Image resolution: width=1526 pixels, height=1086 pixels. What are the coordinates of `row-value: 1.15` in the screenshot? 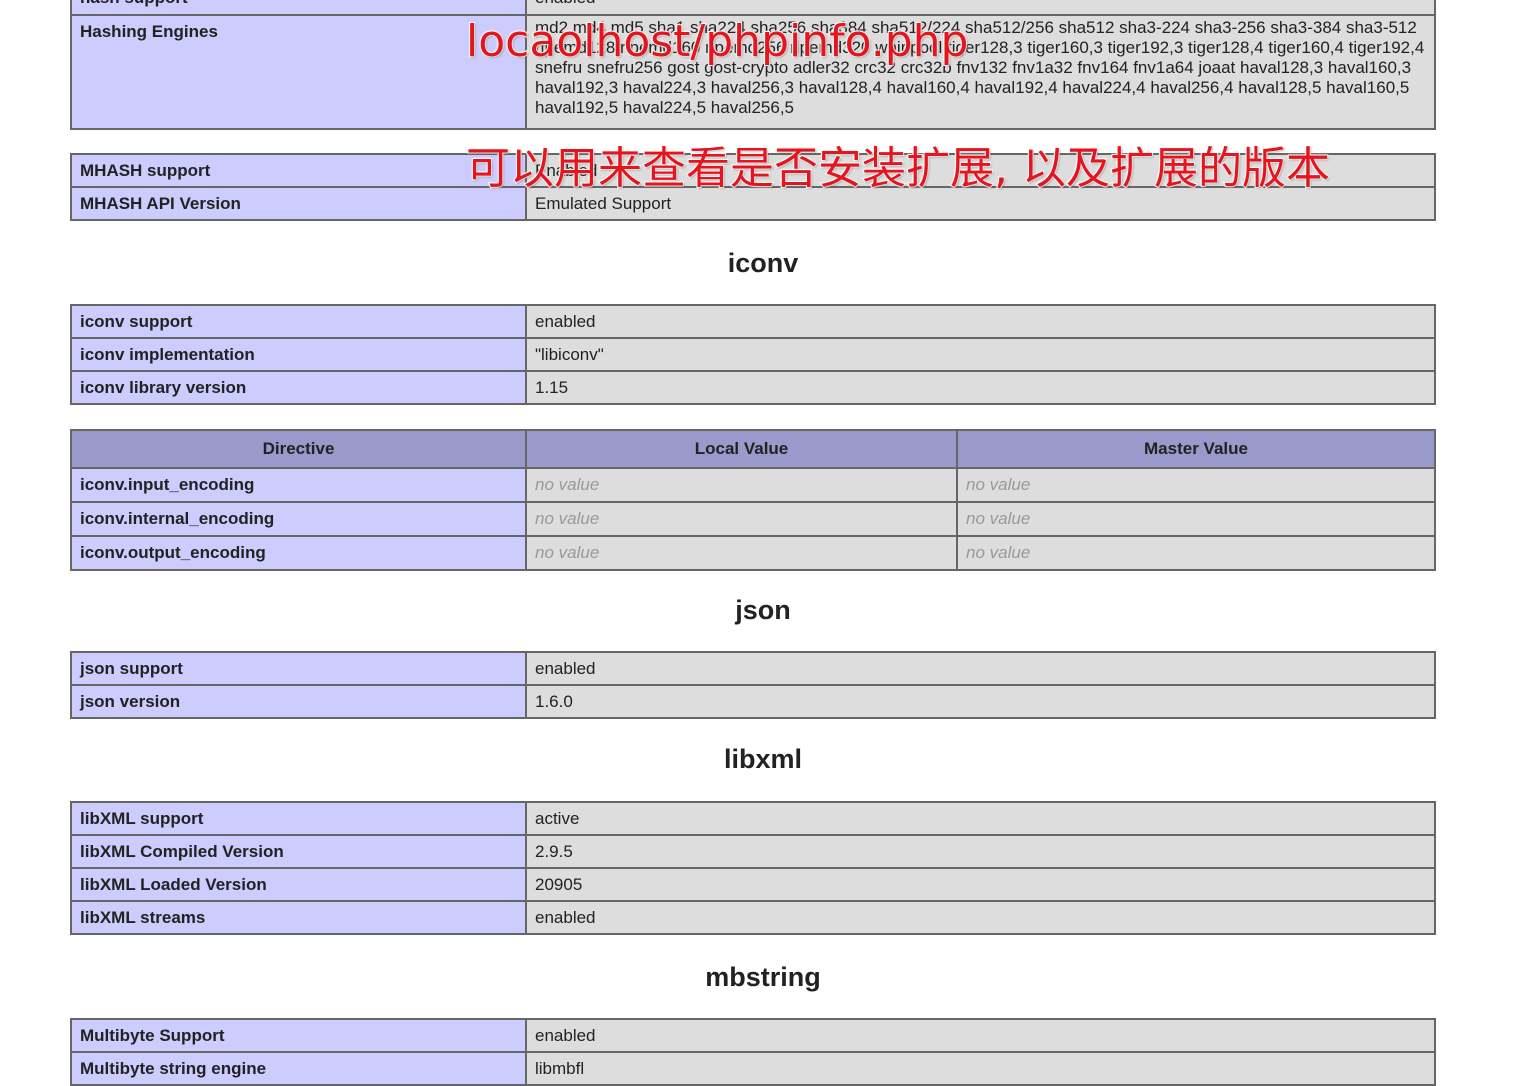 It's located at (980, 387).